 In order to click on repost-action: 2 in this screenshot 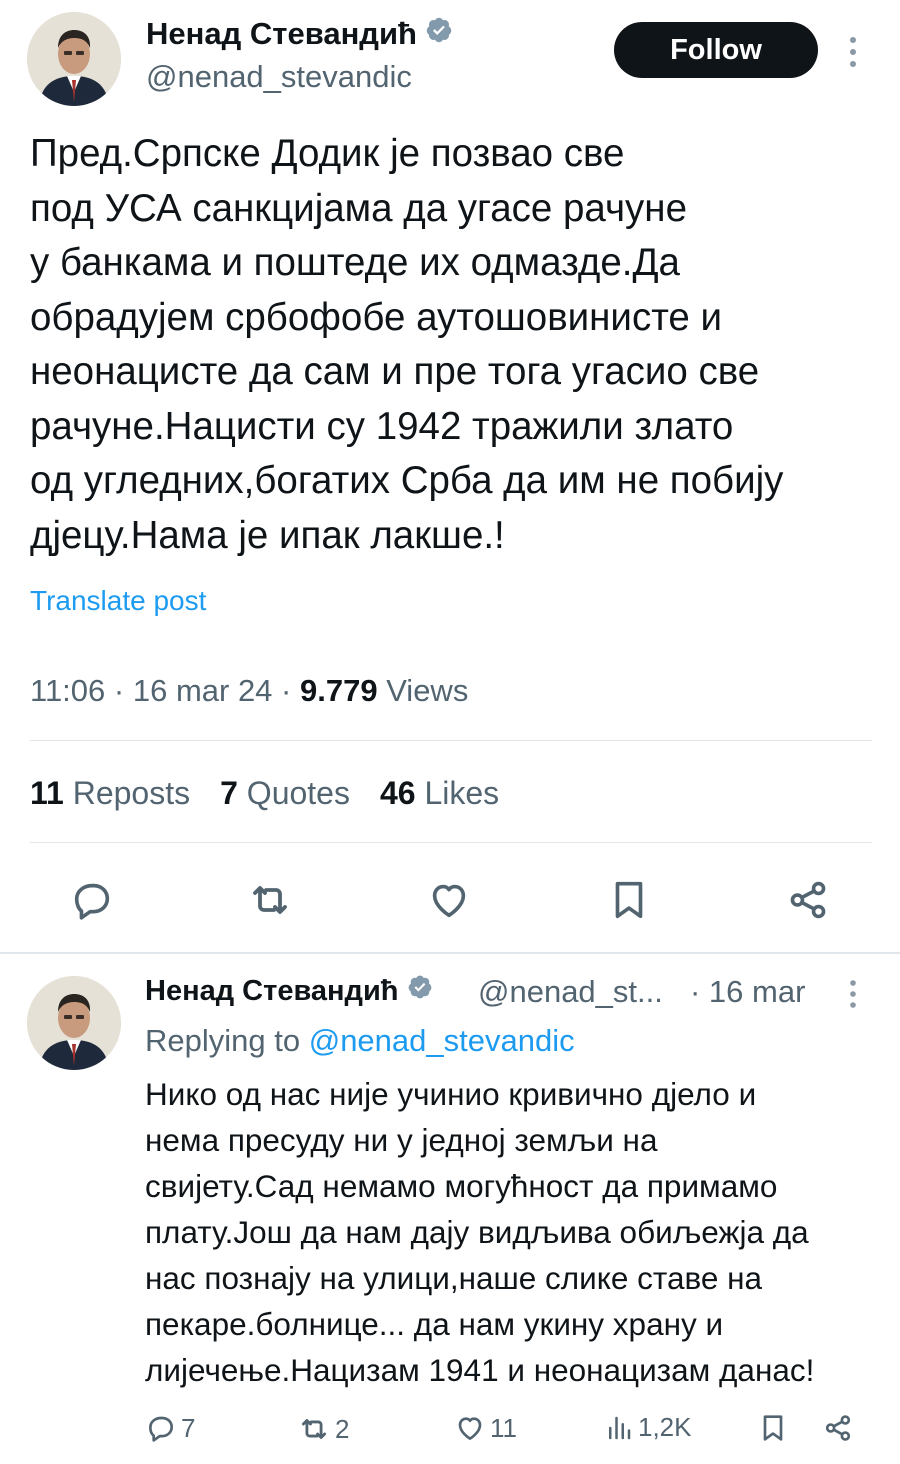, I will do `click(323, 1429)`.